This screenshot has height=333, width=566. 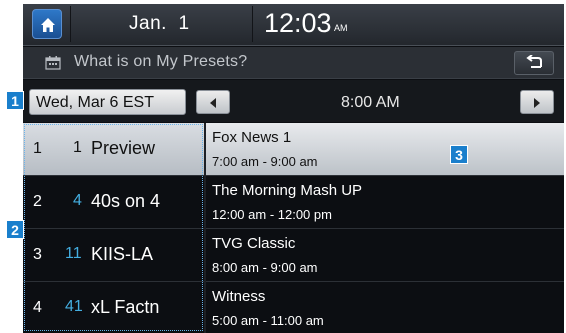 I want to click on status-bar: Jan. 1 12:03 AM, so click(x=293, y=25).